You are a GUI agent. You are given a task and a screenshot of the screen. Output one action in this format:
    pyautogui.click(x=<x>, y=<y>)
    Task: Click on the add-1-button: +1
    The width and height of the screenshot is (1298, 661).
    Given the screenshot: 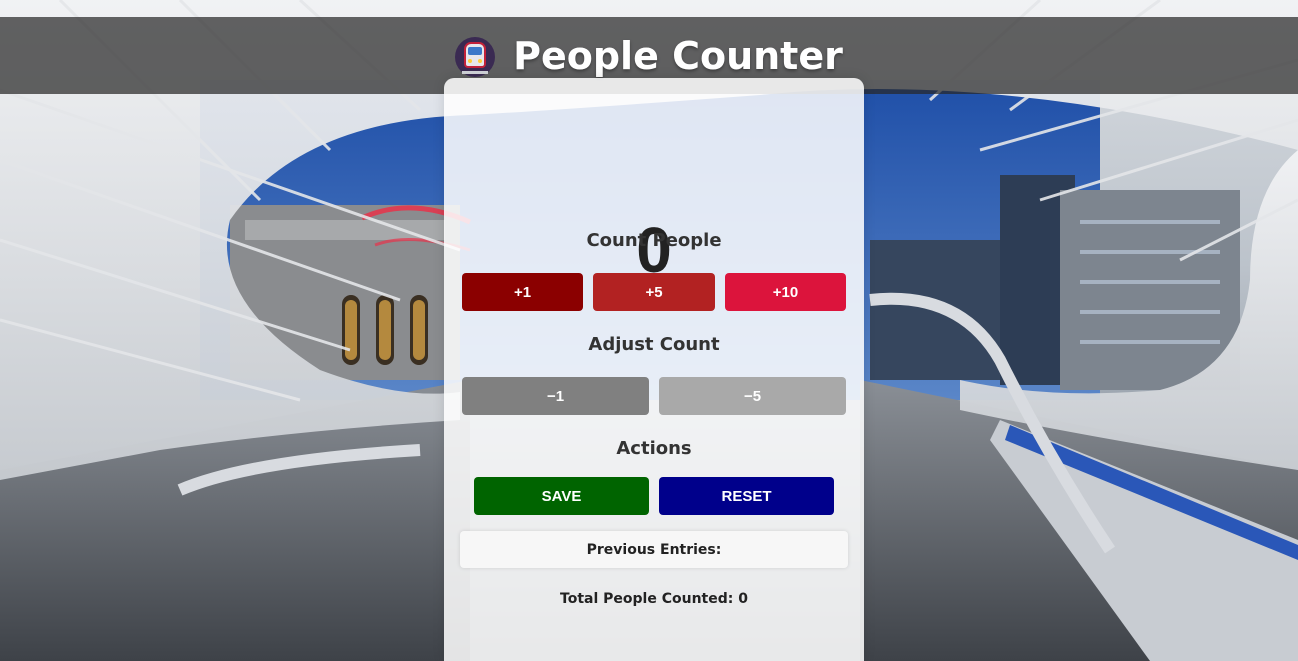 What is the action you would take?
    pyautogui.click(x=522, y=292)
    